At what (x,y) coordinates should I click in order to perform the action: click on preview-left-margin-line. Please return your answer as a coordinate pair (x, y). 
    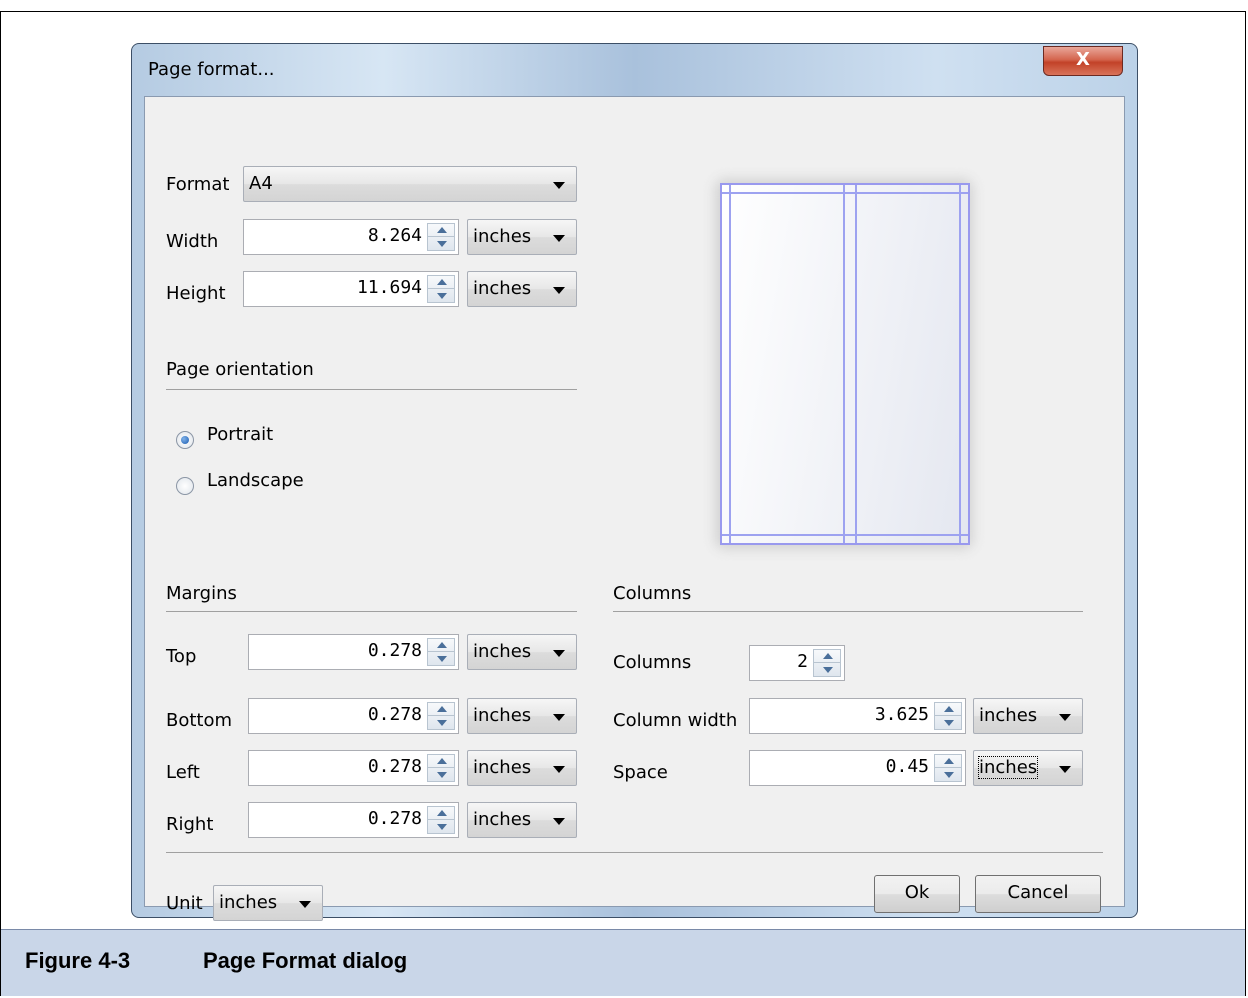
    Looking at the image, I should click on (730, 364).